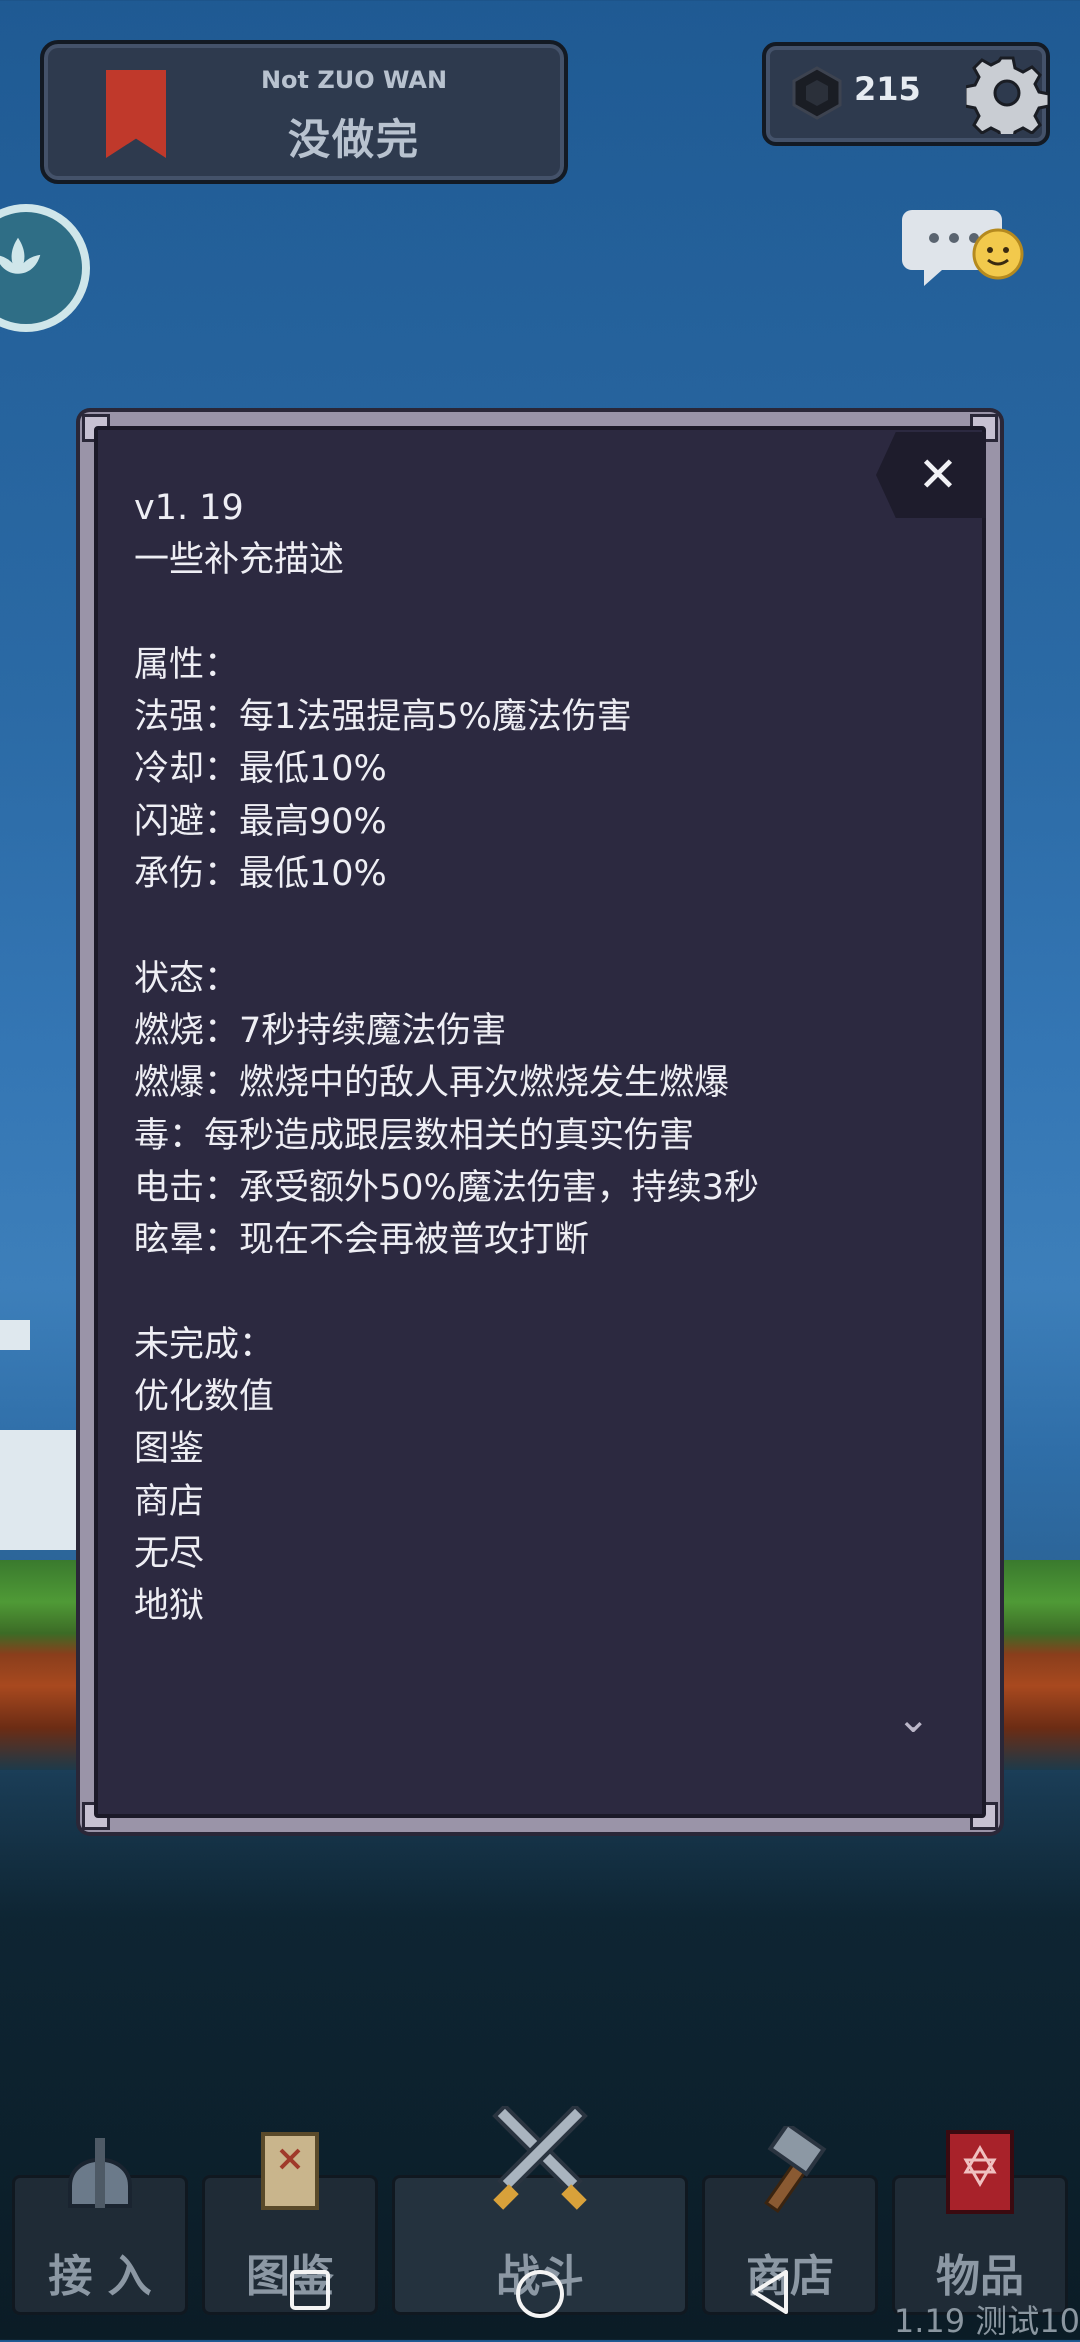  Describe the element at coordinates (260, 821) in the screenshot. I see `changelog-line: 闪避：最高90%` at that location.